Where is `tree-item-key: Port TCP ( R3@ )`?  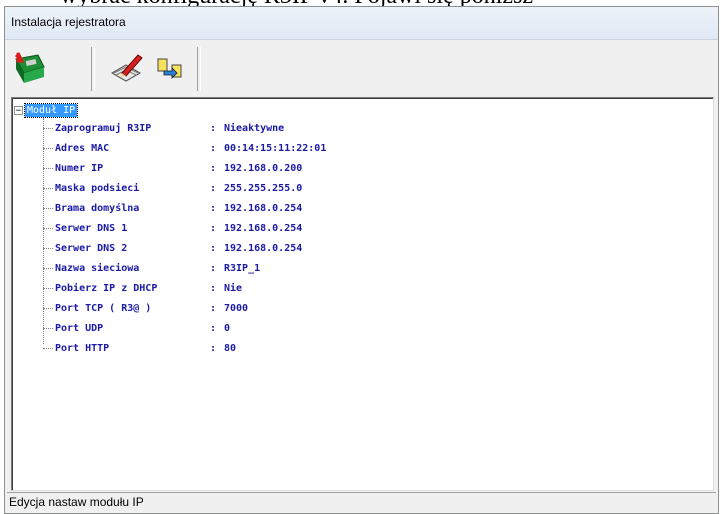
tree-item-key: Port TCP ( R3@ ) is located at coordinates (103, 308).